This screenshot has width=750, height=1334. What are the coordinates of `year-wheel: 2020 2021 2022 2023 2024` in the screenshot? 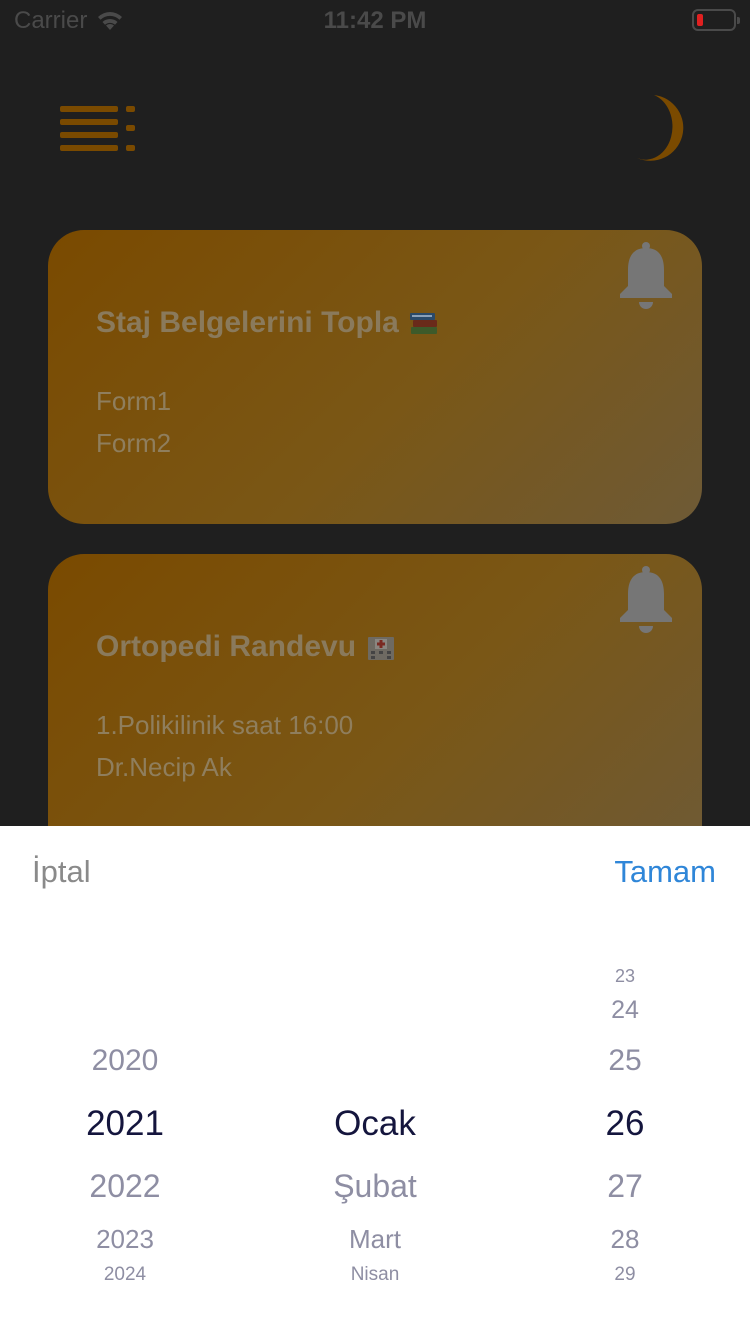 It's located at (125, 1080).